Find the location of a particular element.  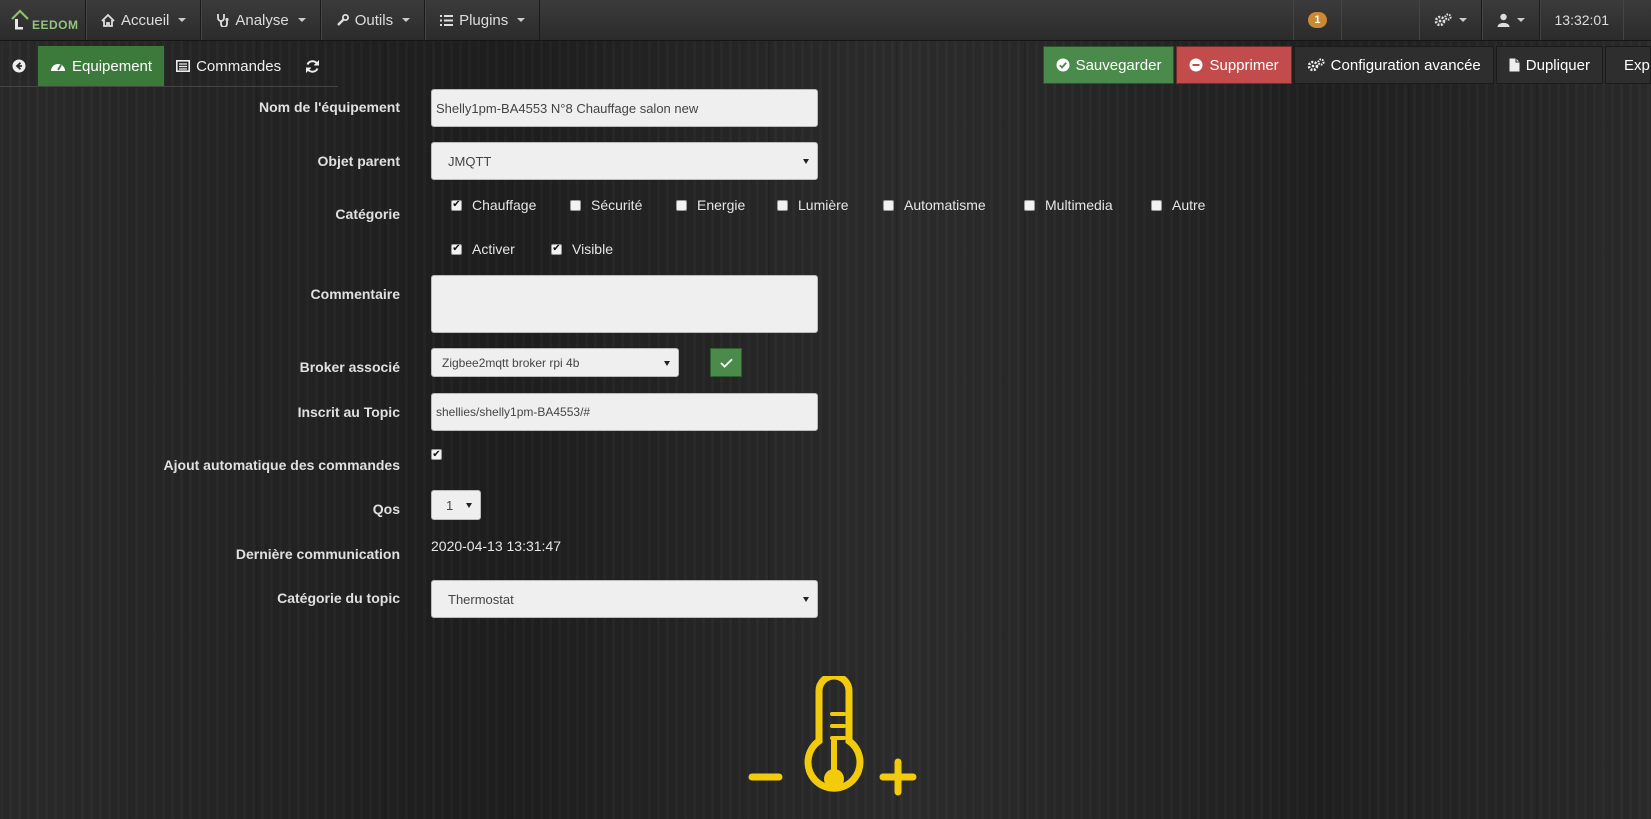

advanced-config-label: Configuration avancée is located at coordinates (1405, 65).